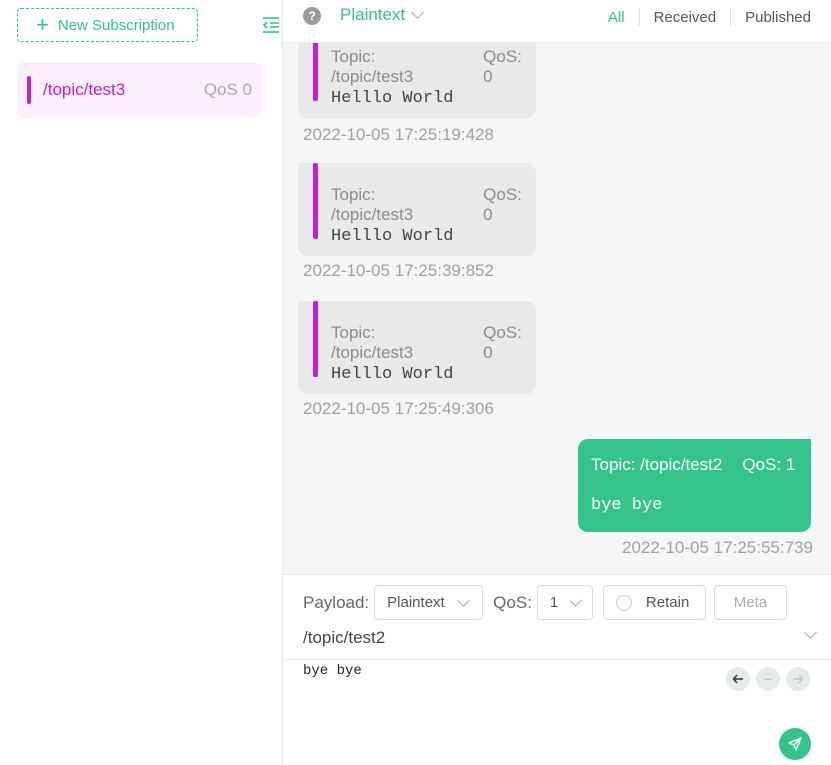 The image size is (831, 765). I want to click on subscription-topic: /topic/test3, so click(84, 89).